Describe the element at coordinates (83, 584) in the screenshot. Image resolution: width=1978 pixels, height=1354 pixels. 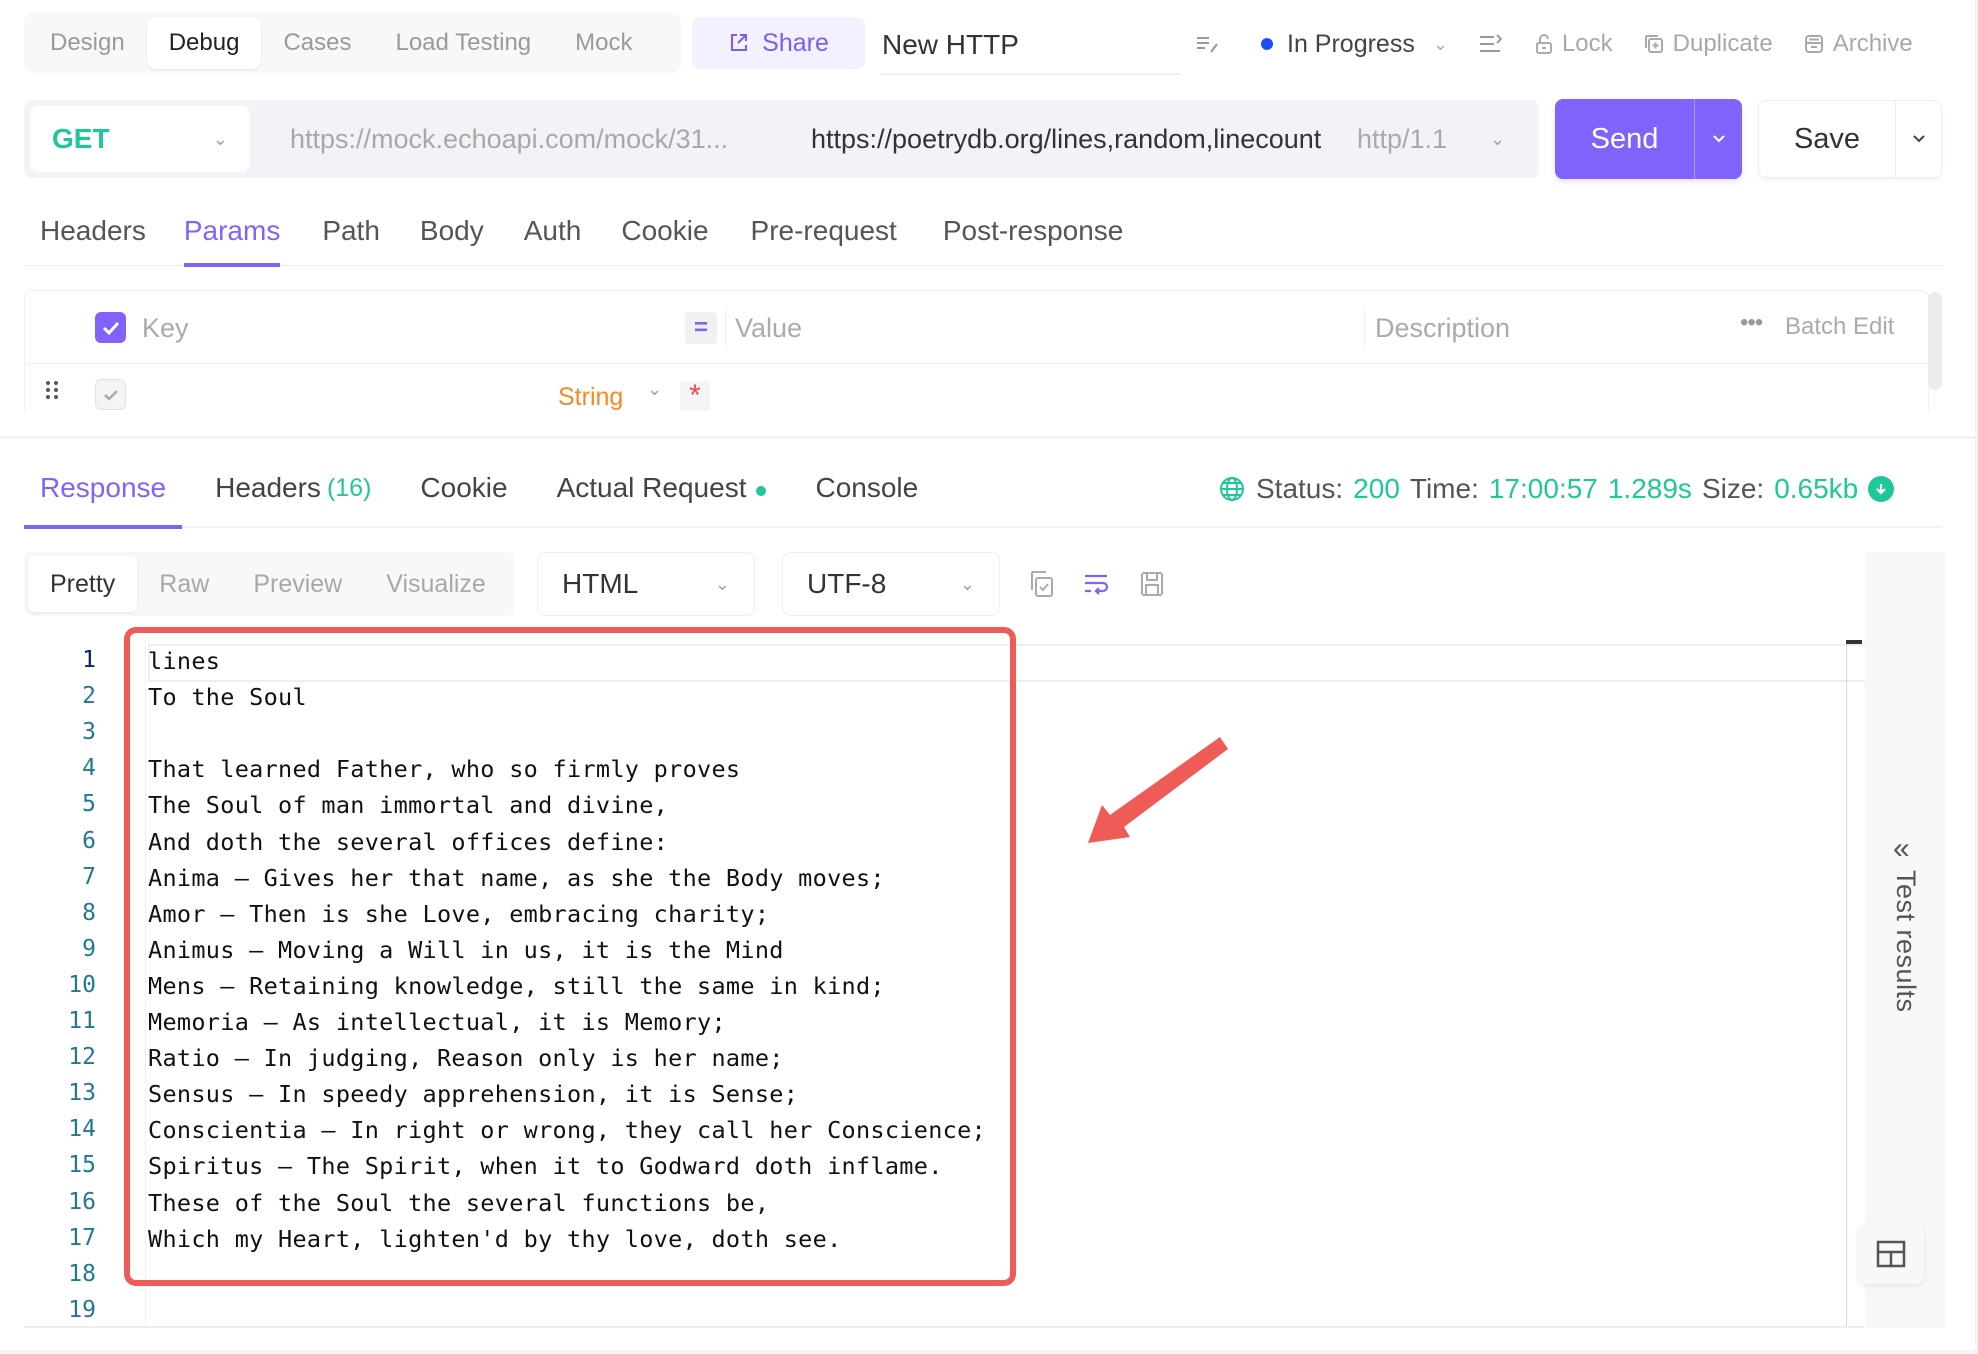
I see `view-pretty: Pretty` at that location.